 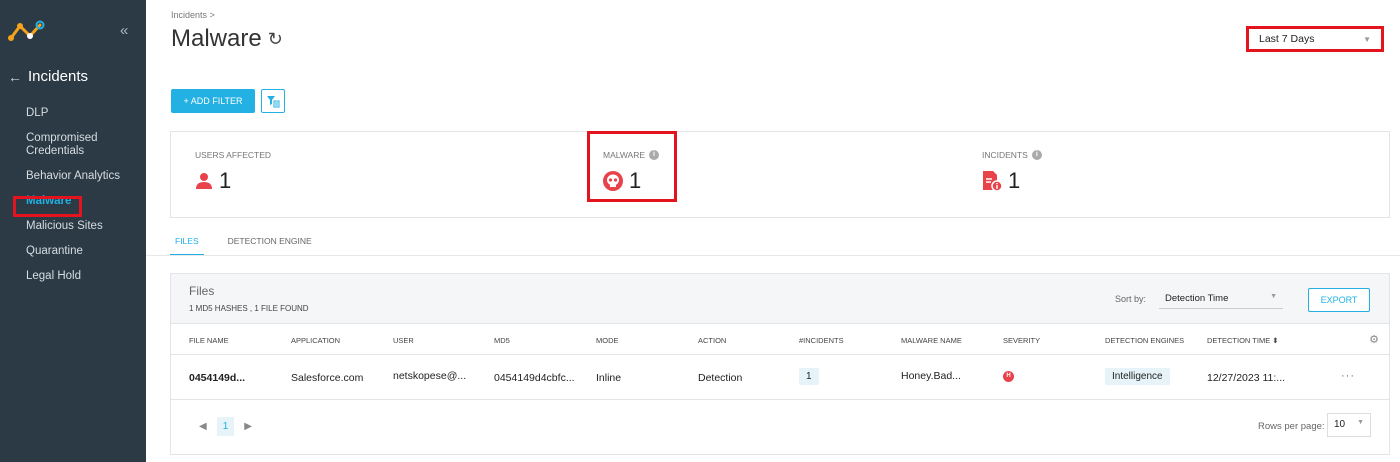 I want to click on saved-filters-button, so click(x=273, y=101).